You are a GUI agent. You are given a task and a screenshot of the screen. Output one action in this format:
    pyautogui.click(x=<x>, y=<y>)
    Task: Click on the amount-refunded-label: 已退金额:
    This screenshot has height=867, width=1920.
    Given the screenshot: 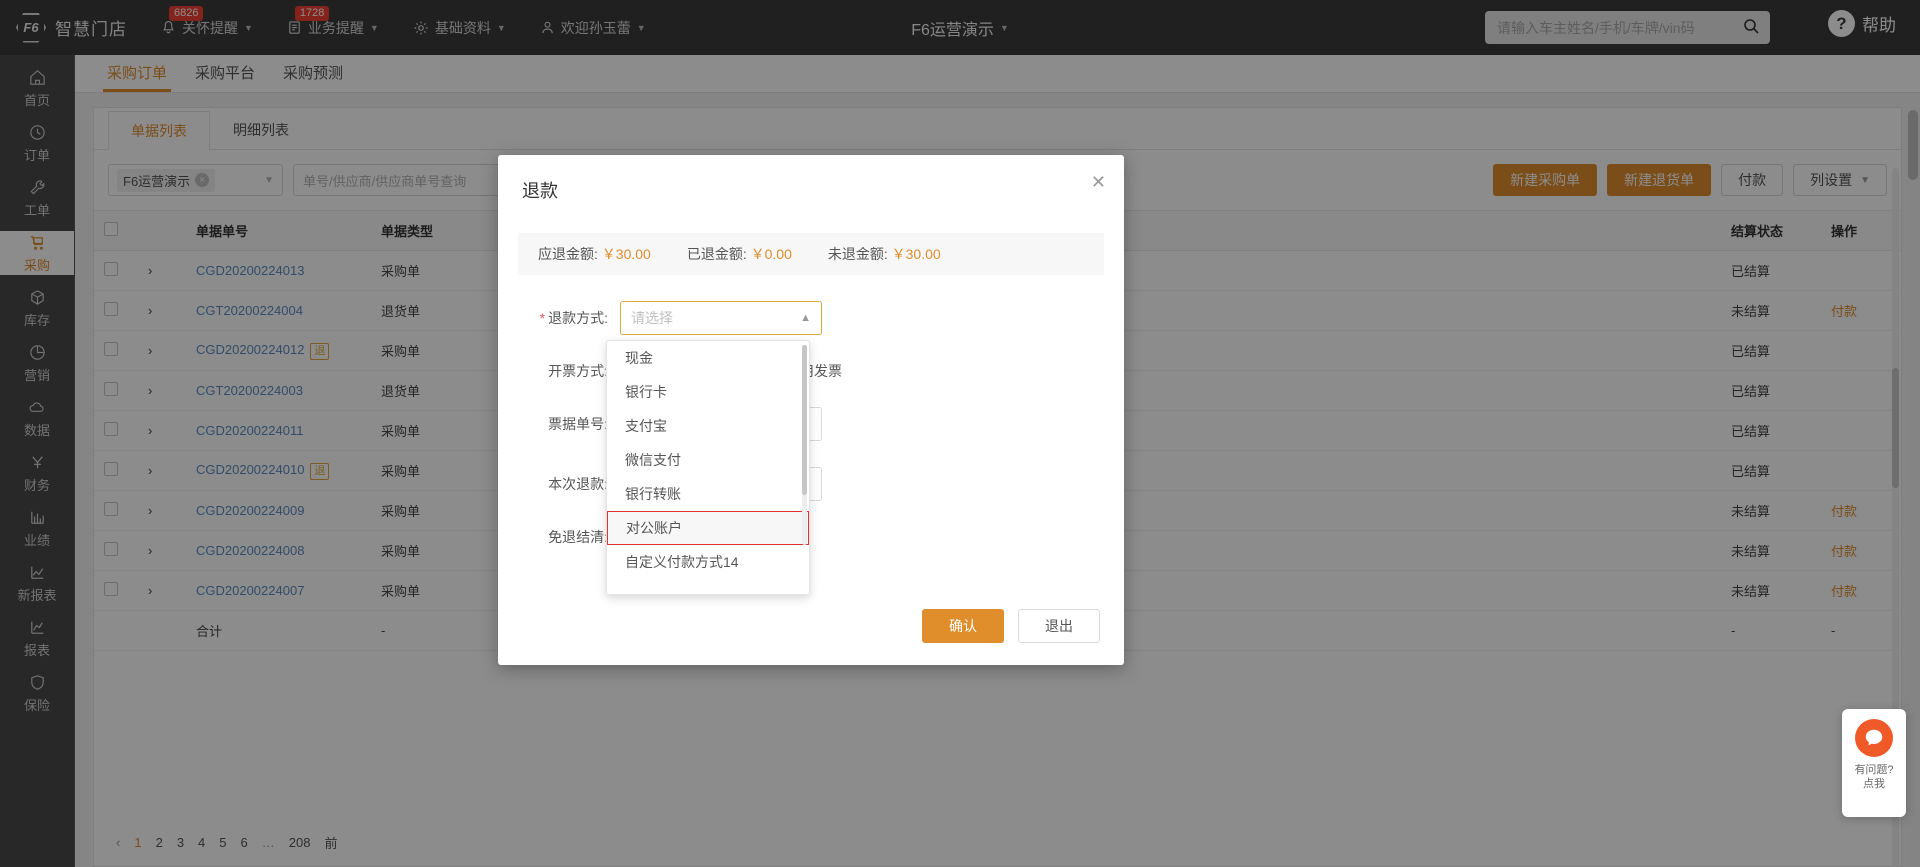 What is the action you would take?
    pyautogui.click(x=716, y=254)
    